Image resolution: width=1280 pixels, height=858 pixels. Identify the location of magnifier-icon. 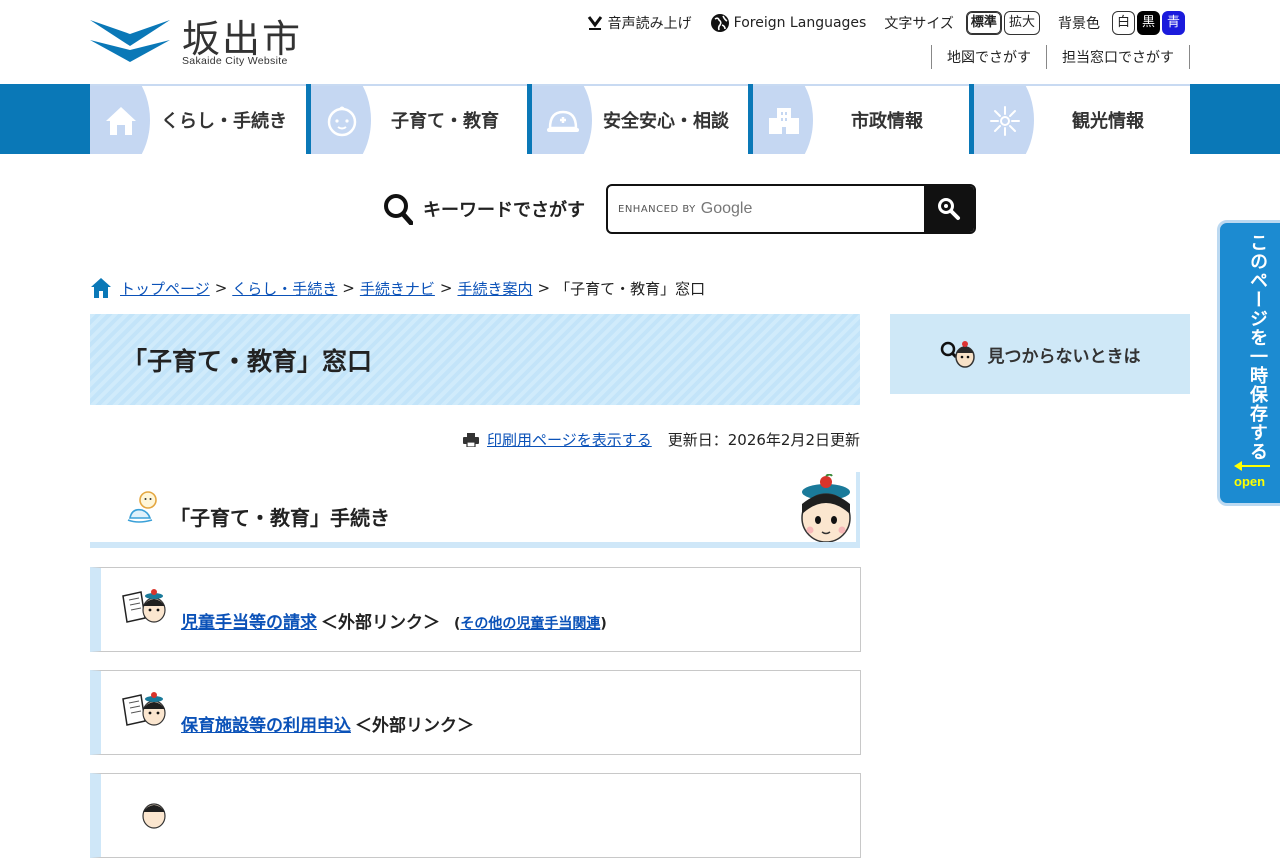
(398, 209).